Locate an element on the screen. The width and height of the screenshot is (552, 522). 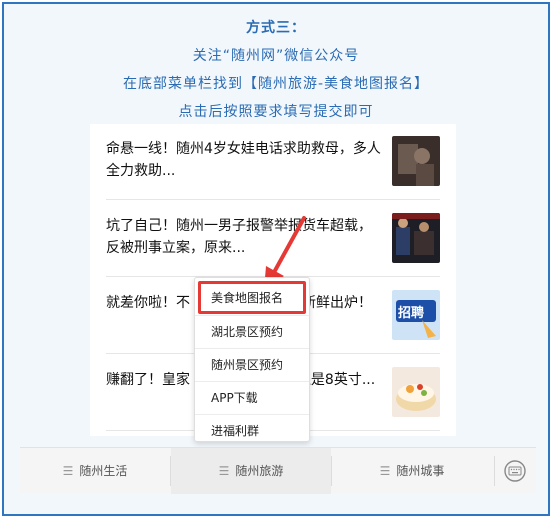
instructions-line-2: 在底部菜单栏找到【随州旅游-美食地图报名】 is located at coordinates (276, 84).